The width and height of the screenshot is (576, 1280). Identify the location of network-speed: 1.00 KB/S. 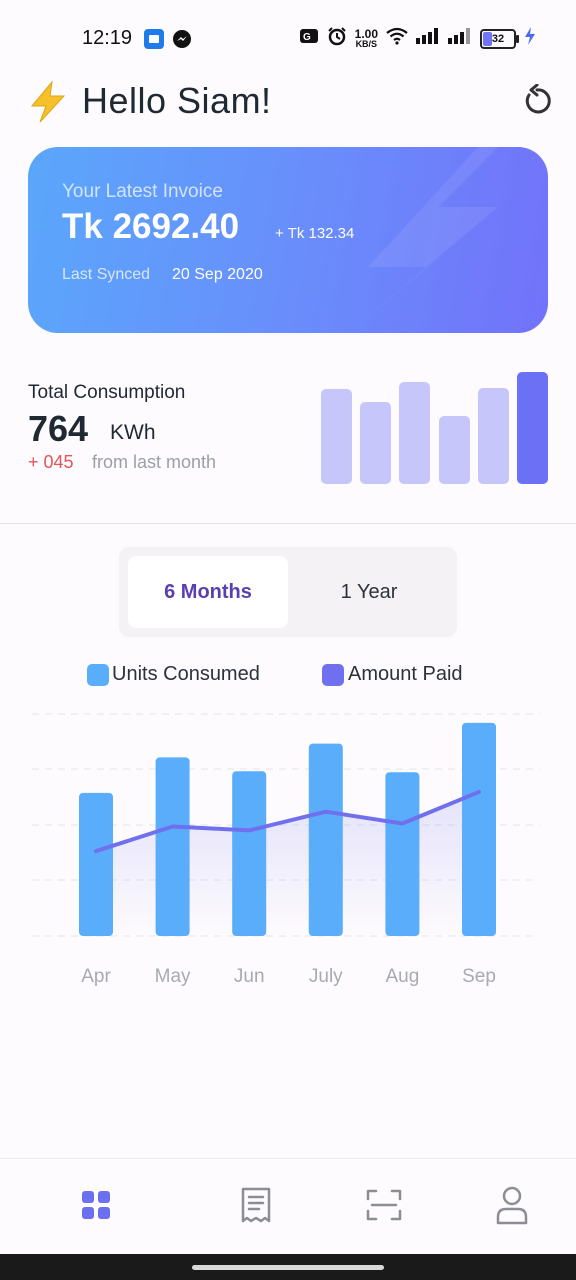
(366, 38).